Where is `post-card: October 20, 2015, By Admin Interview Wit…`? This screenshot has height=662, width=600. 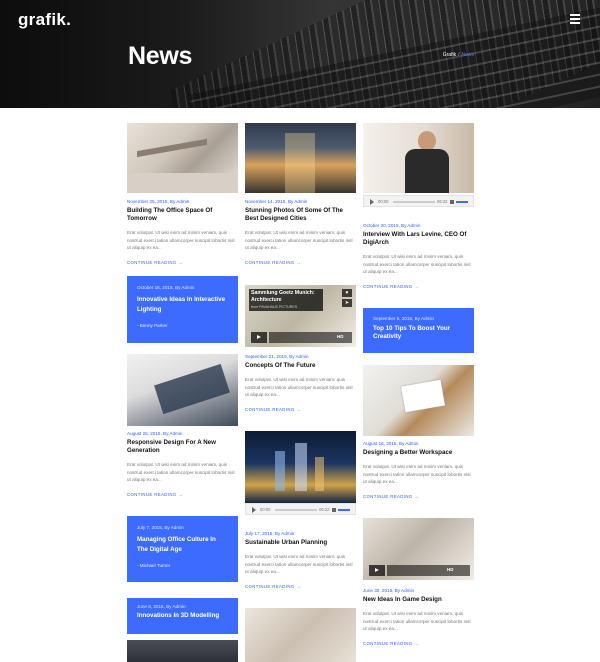 post-card: October 20, 2015, By Admin Interview Wit… is located at coordinates (418, 256).